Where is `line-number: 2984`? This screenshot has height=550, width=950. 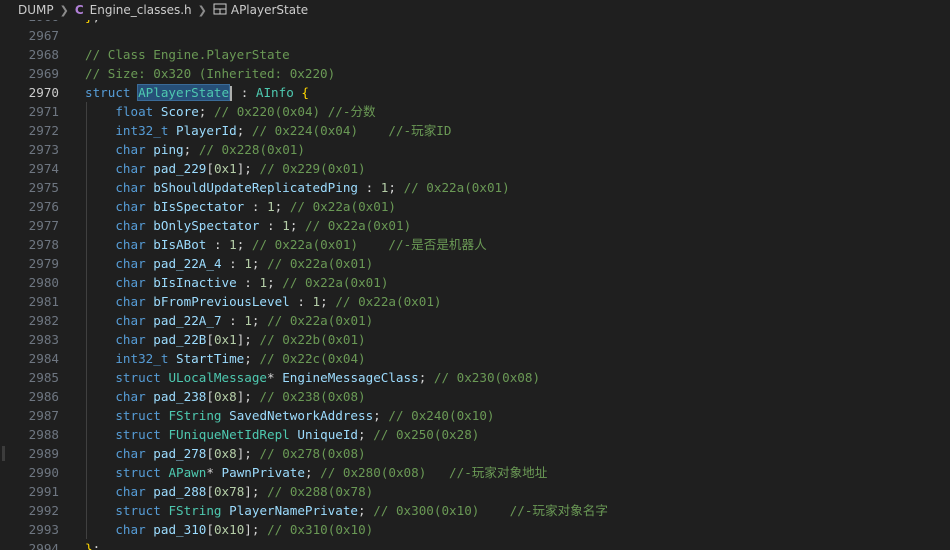
line-number: 2984 is located at coordinates (43, 358).